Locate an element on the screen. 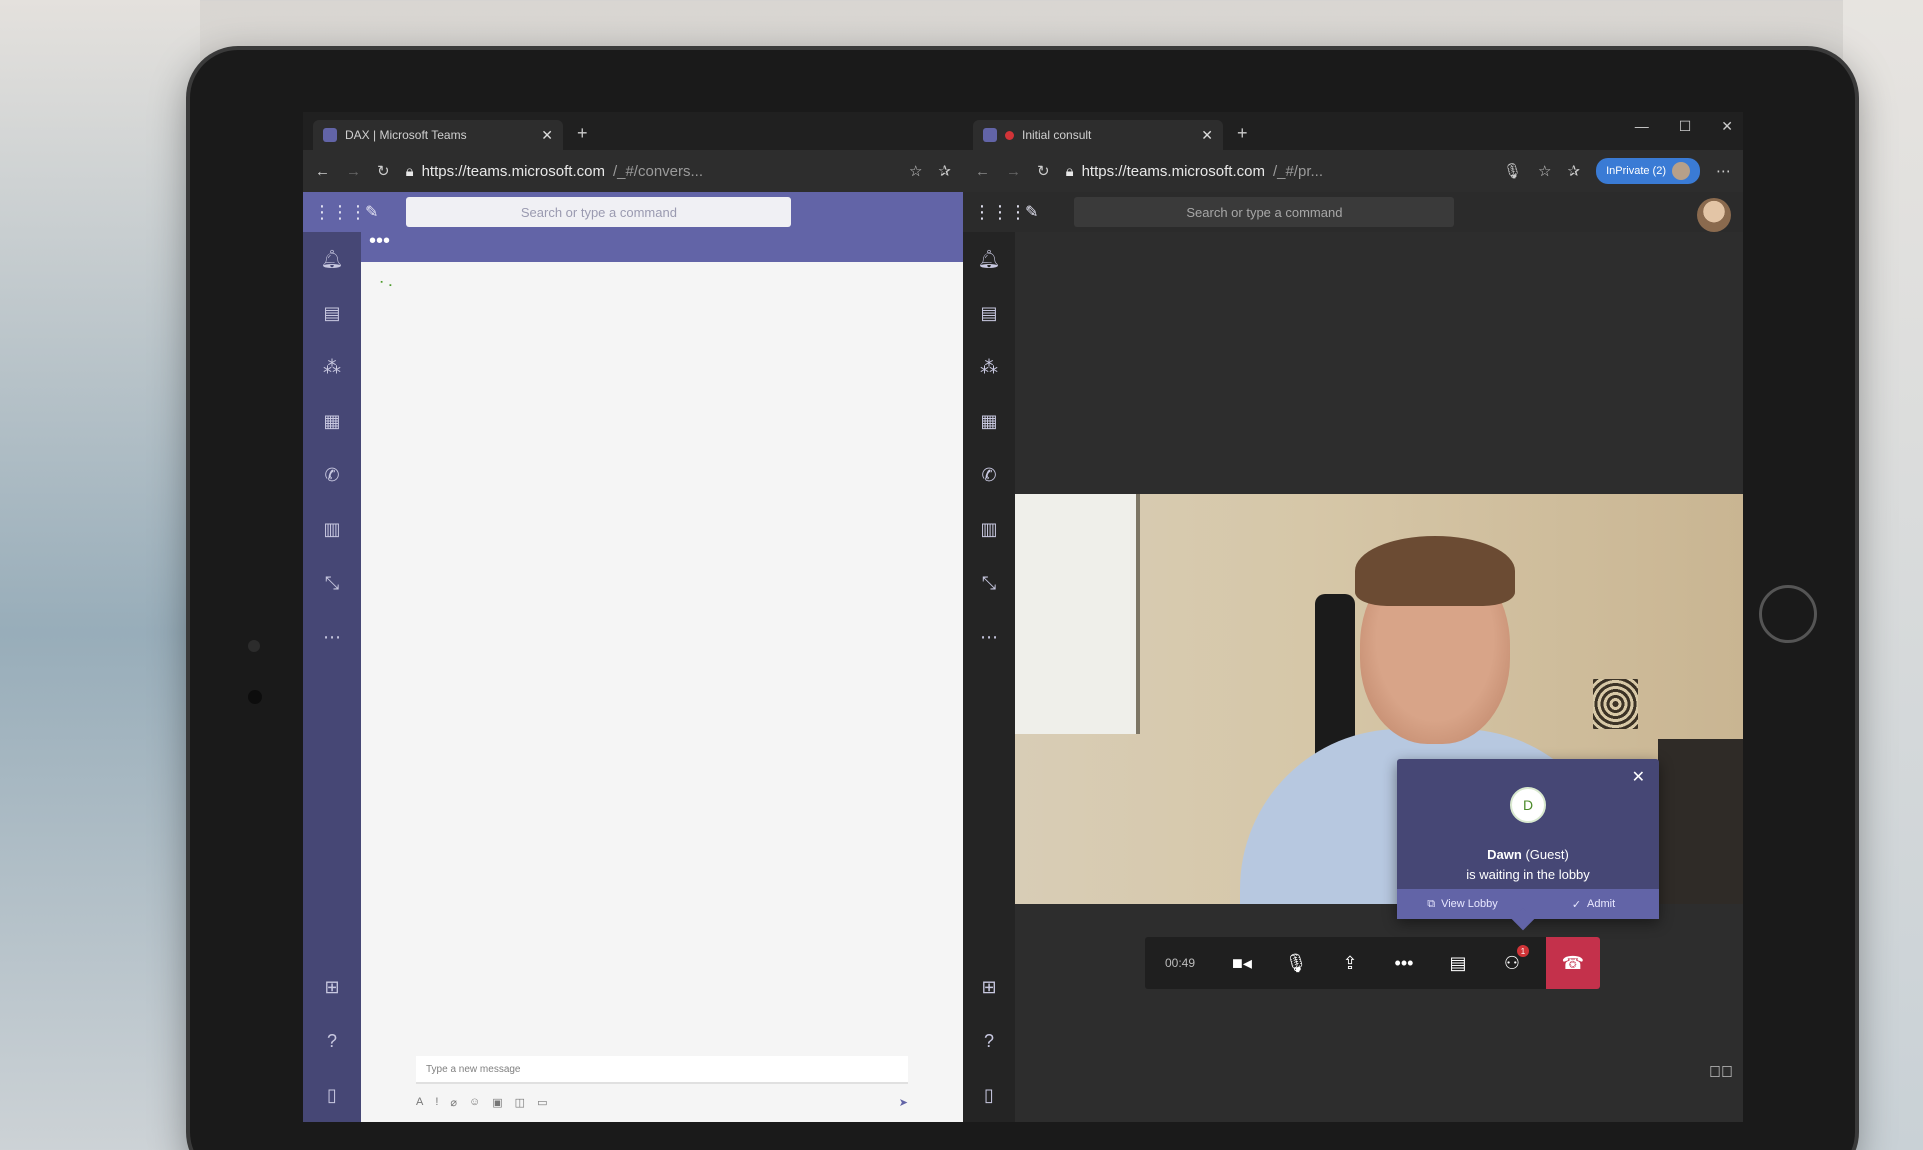 The width and height of the screenshot is (1923, 1150). admit-button: ✓ Admit is located at coordinates (1593, 904).